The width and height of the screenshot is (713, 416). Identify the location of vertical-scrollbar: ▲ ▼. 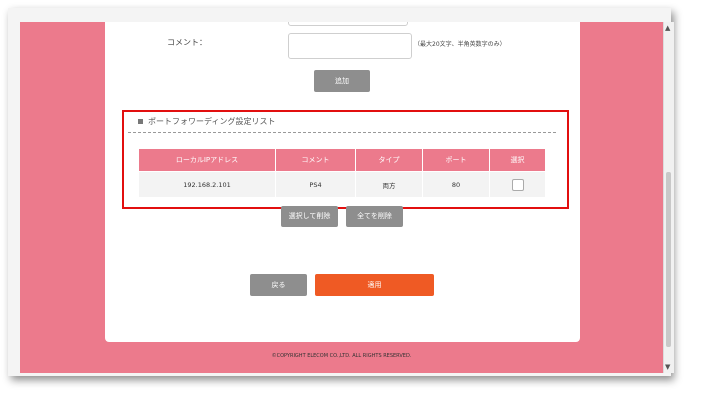
(668, 197).